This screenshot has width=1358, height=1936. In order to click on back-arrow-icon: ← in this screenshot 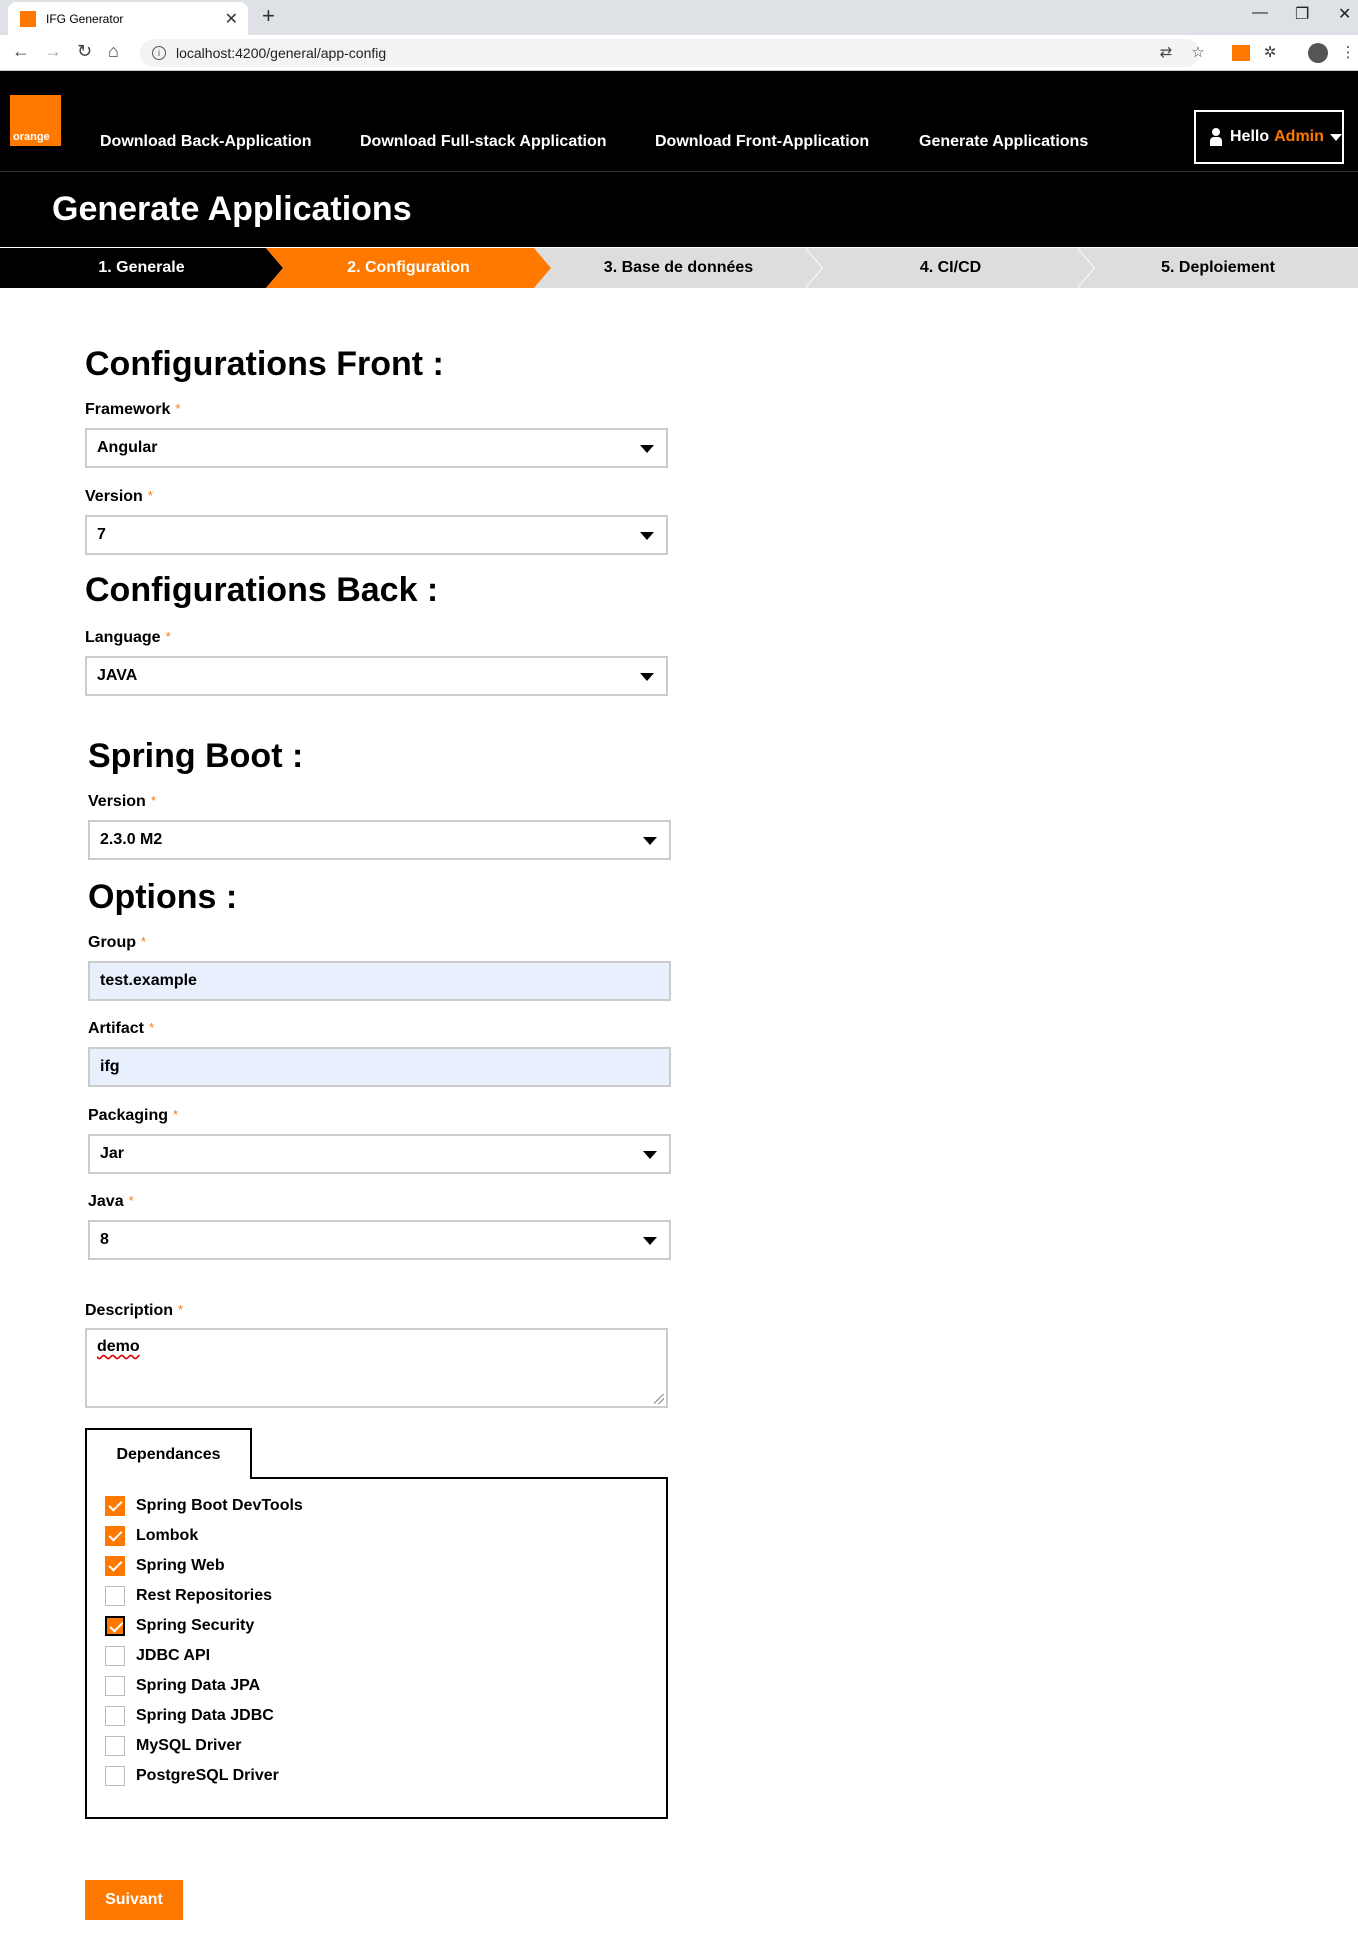, I will do `click(21, 51)`.